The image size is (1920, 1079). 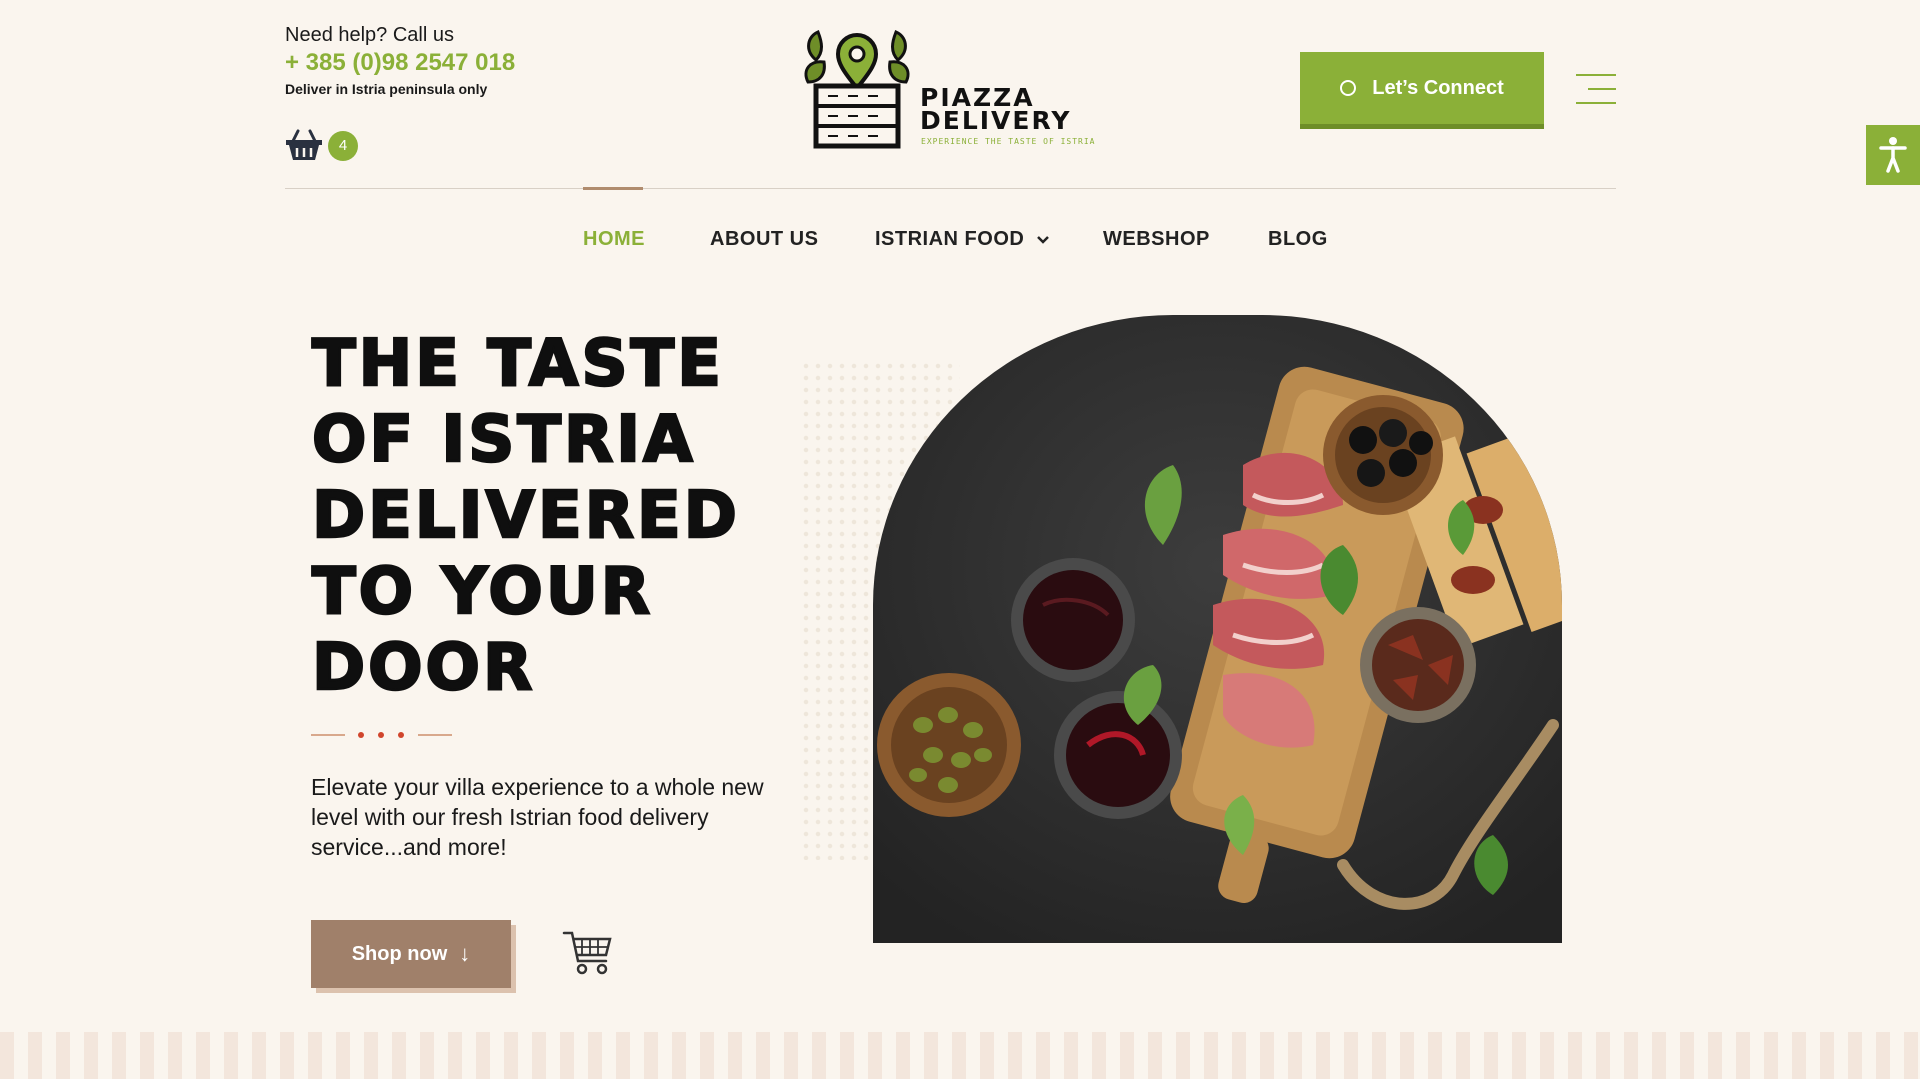 I want to click on hero-title-line: TO YOUR, so click(x=482, y=592).